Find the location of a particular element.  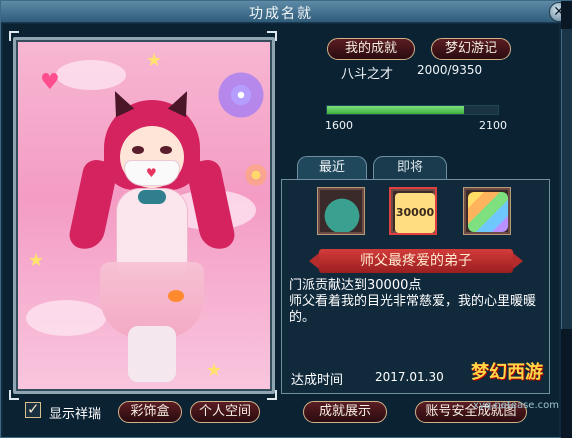

window-title: 功成名就 is located at coordinates (281, 14).